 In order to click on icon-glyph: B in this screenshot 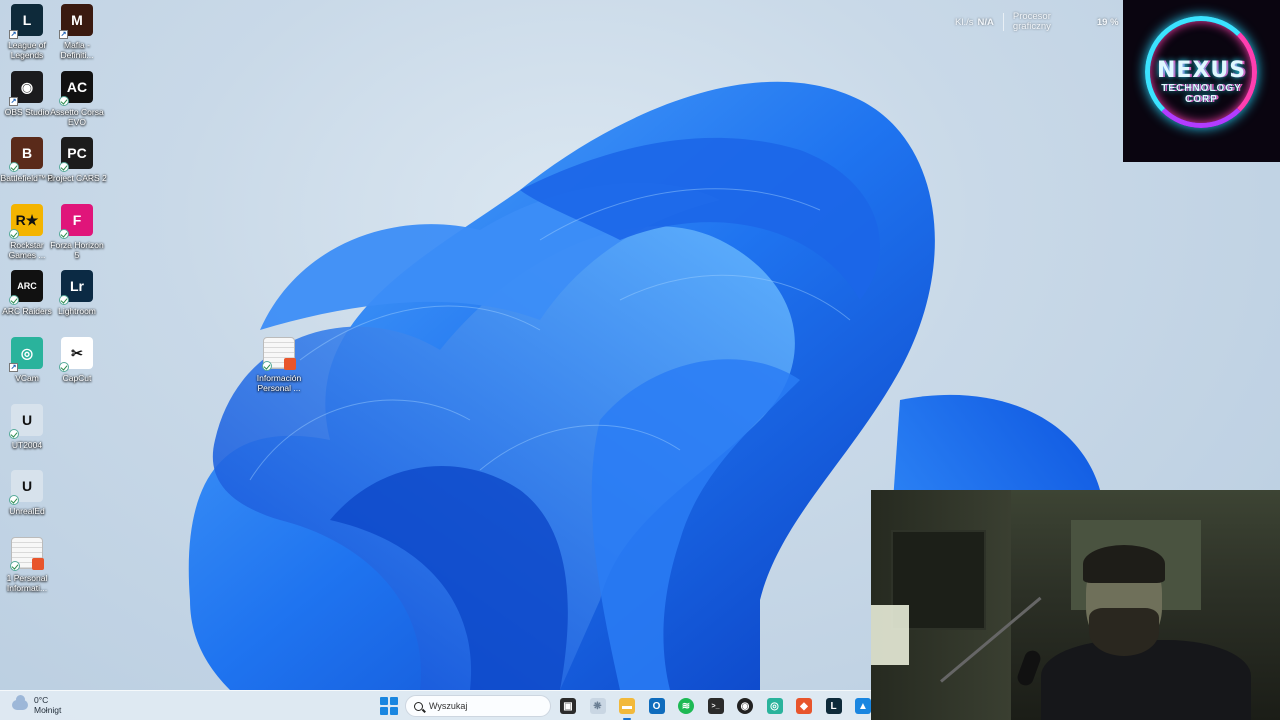, I will do `click(27, 153)`.